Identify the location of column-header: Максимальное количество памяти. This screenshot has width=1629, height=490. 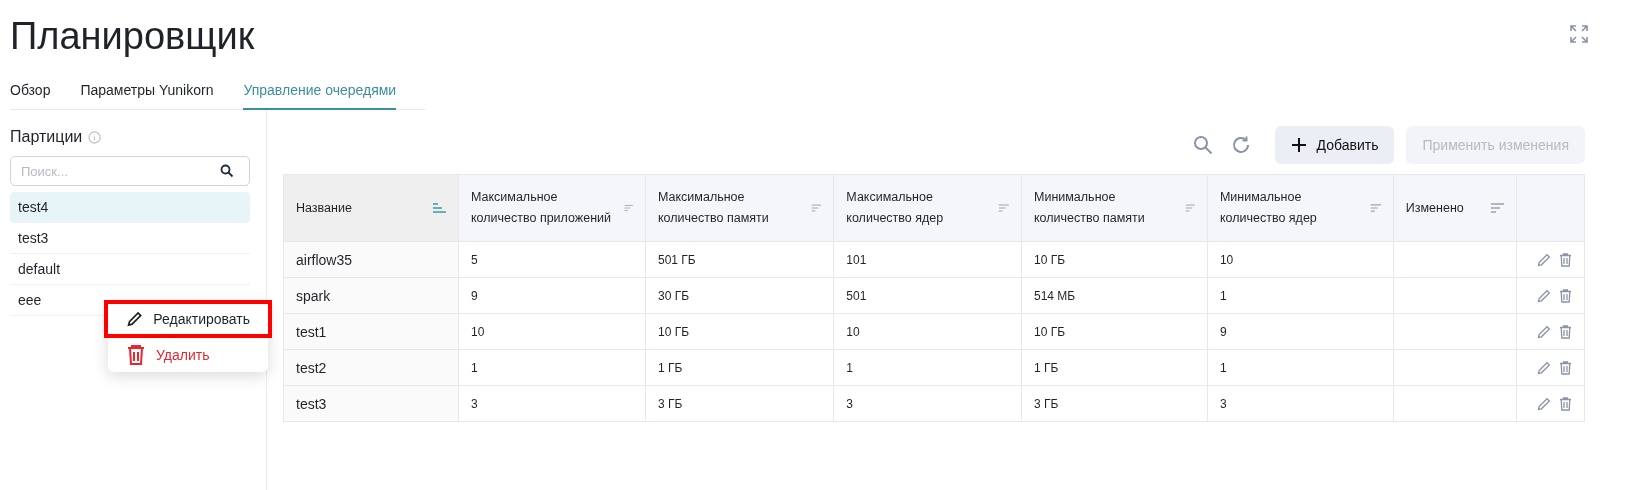
(739, 208).